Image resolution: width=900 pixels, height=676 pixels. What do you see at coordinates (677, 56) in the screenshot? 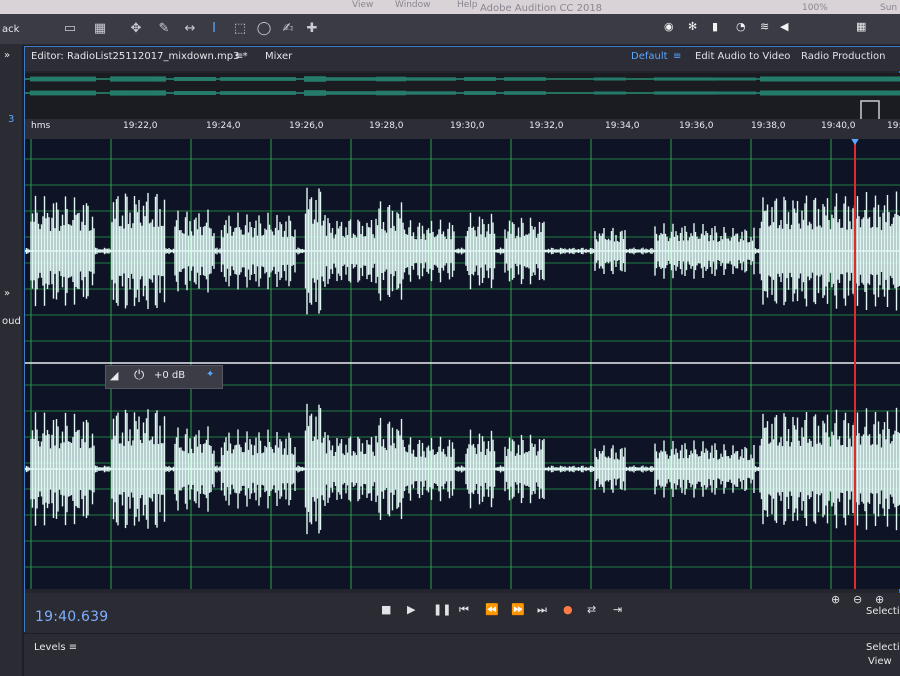
I see `workspace-menu-icon: ≡` at bounding box center [677, 56].